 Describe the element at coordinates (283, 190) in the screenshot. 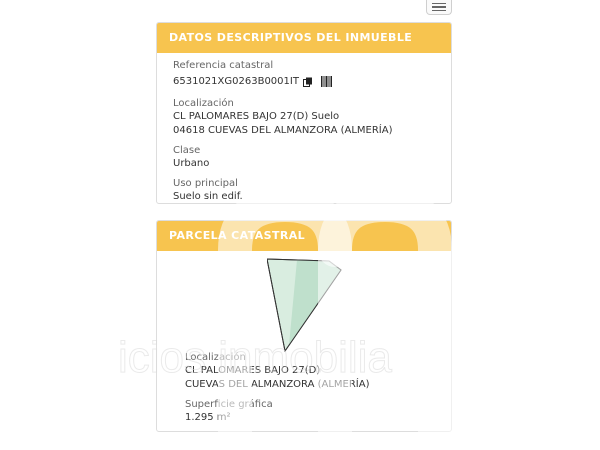

I see `use-group: Uso principal Suelo sin edif.` at that location.